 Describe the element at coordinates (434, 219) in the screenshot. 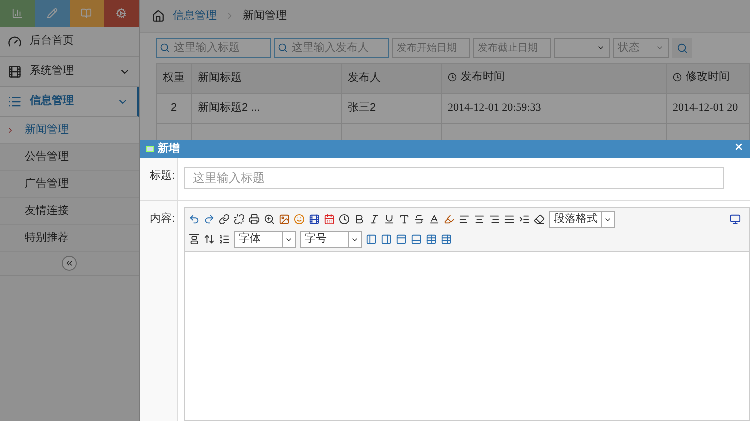

I see `font-color-icon` at that location.